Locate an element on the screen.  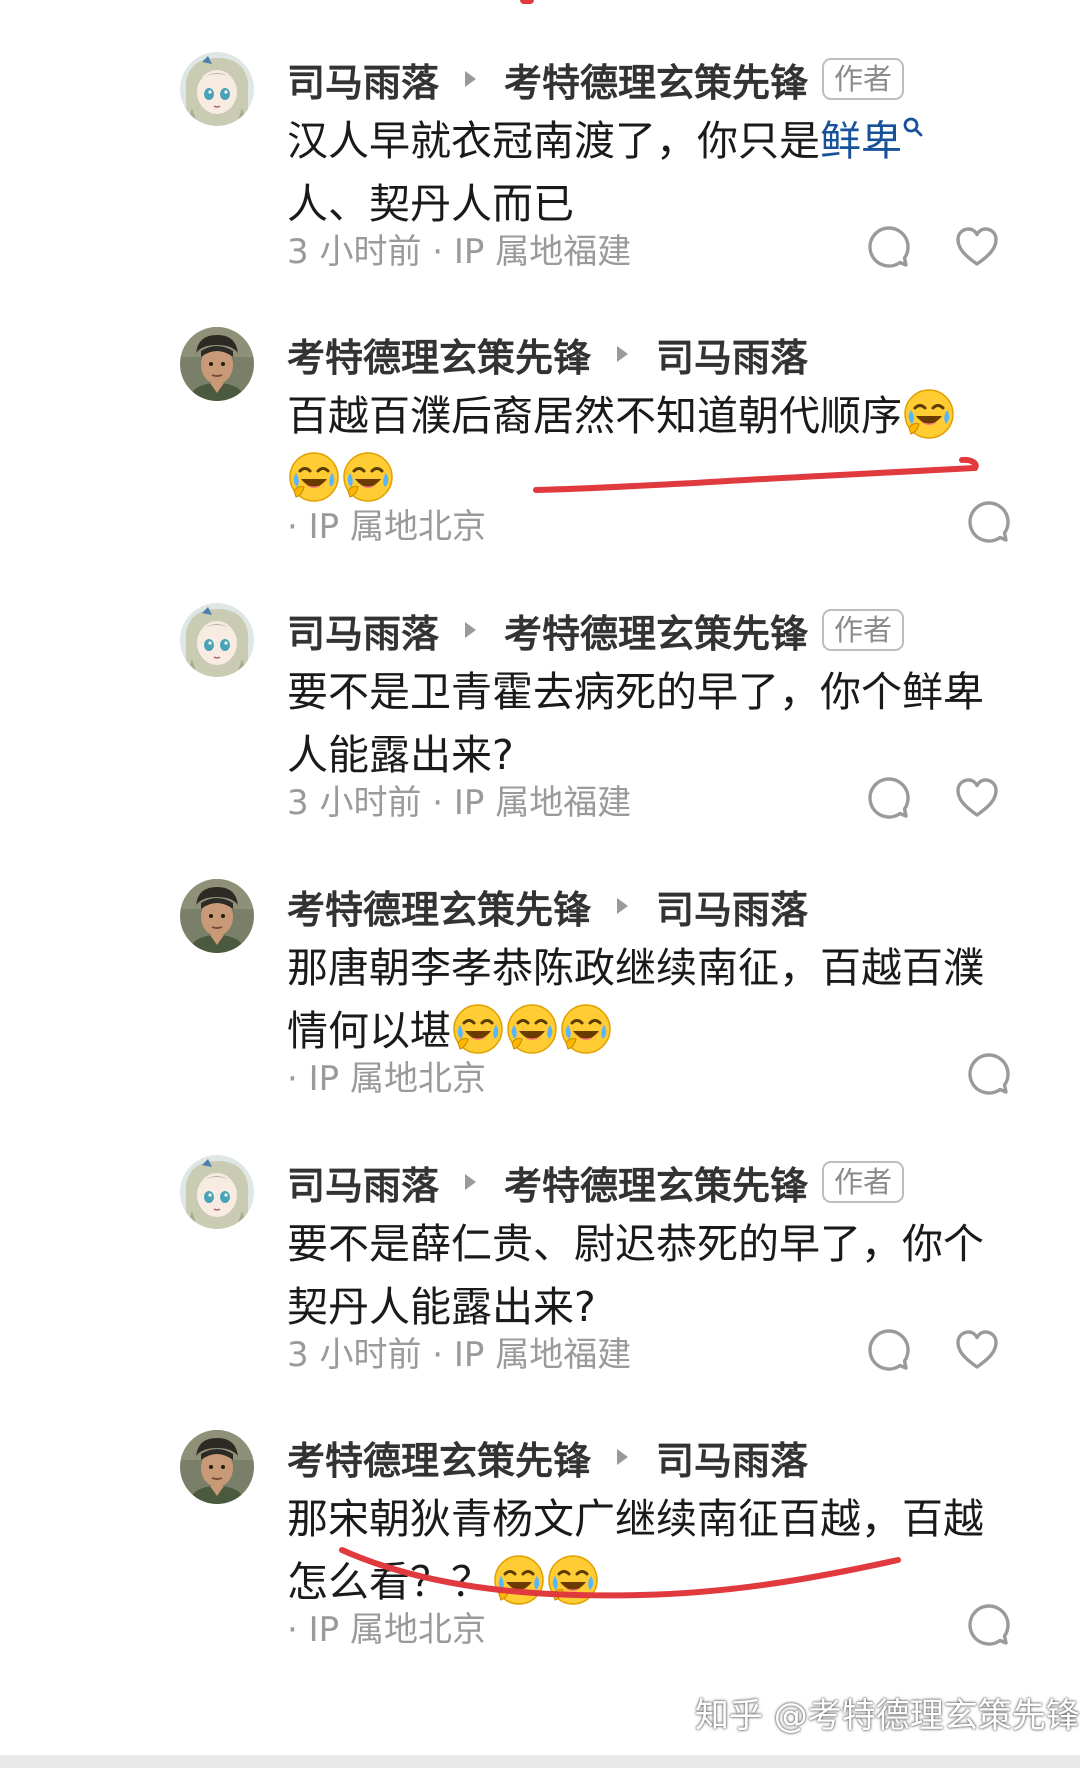
comment-text: 汉人早就衣冠南渡了，你只是鲜卑 人、契丹人而已 is located at coordinates (647, 173).